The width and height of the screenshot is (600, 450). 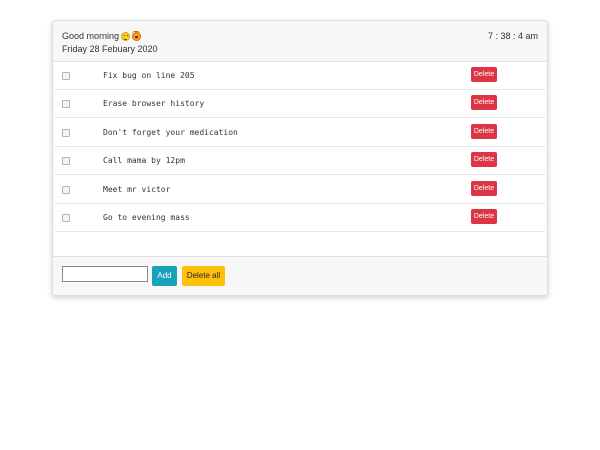 I want to click on greeting-text: Good morning, so click(x=91, y=36).